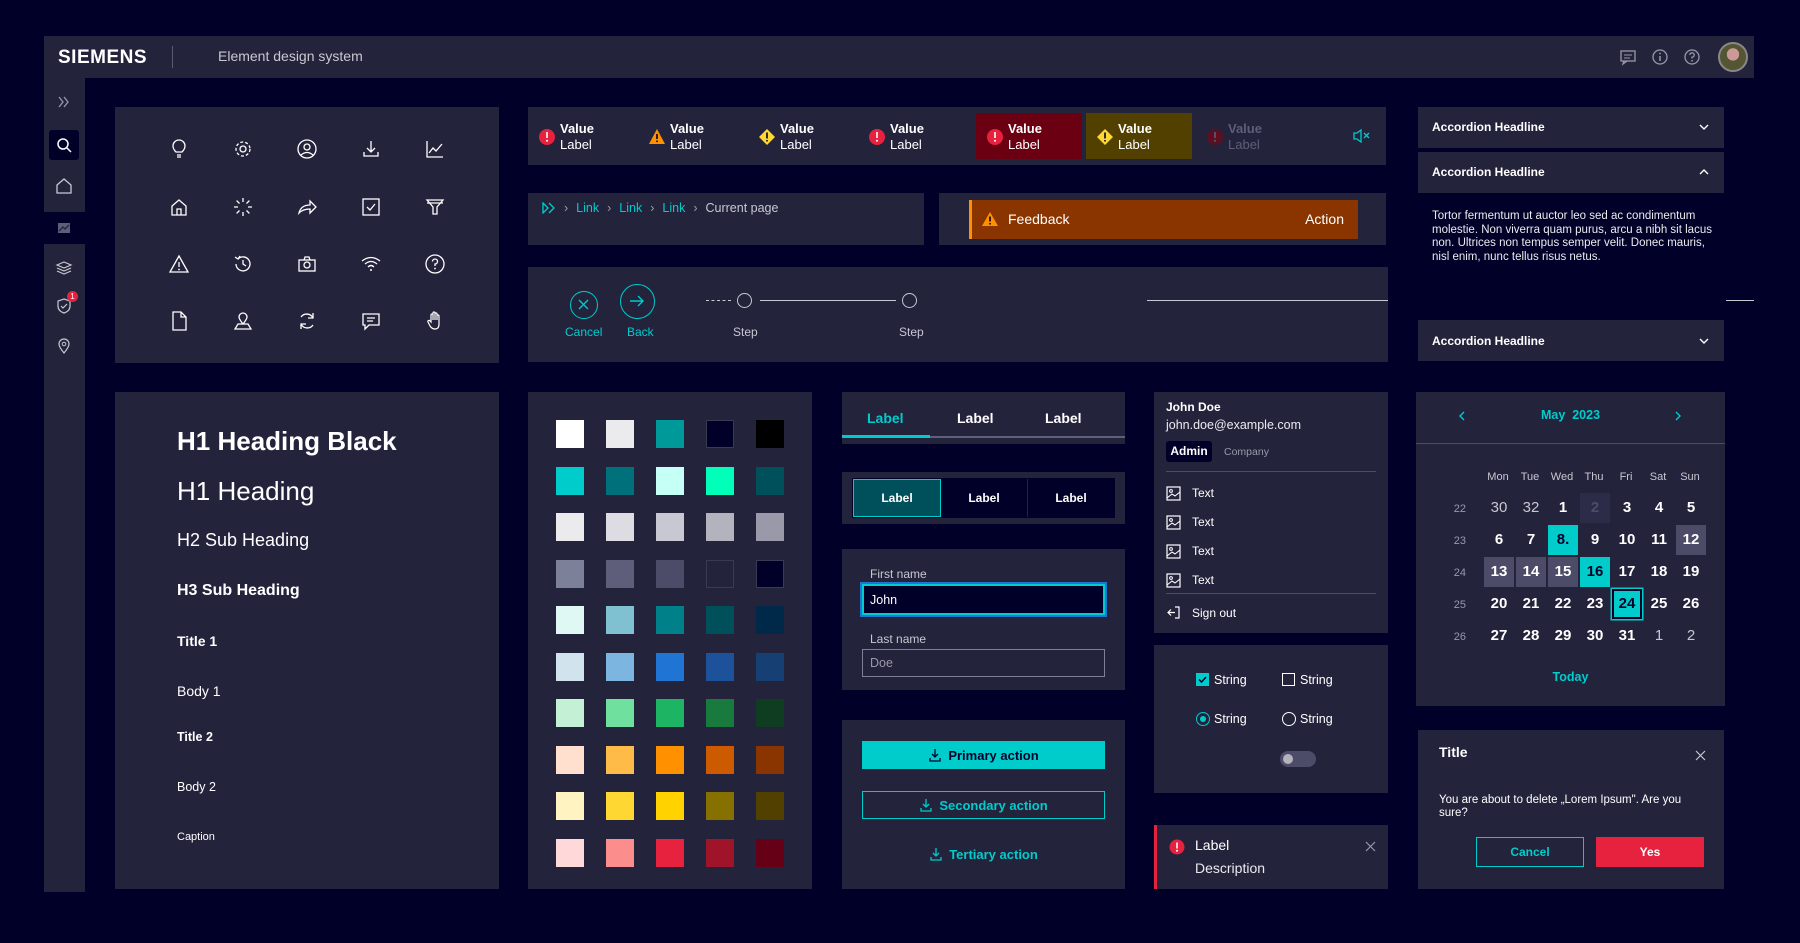 This screenshot has width=1800, height=943. What do you see at coordinates (1063, 418) in the screenshot?
I see `tab: Label` at bounding box center [1063, 418].